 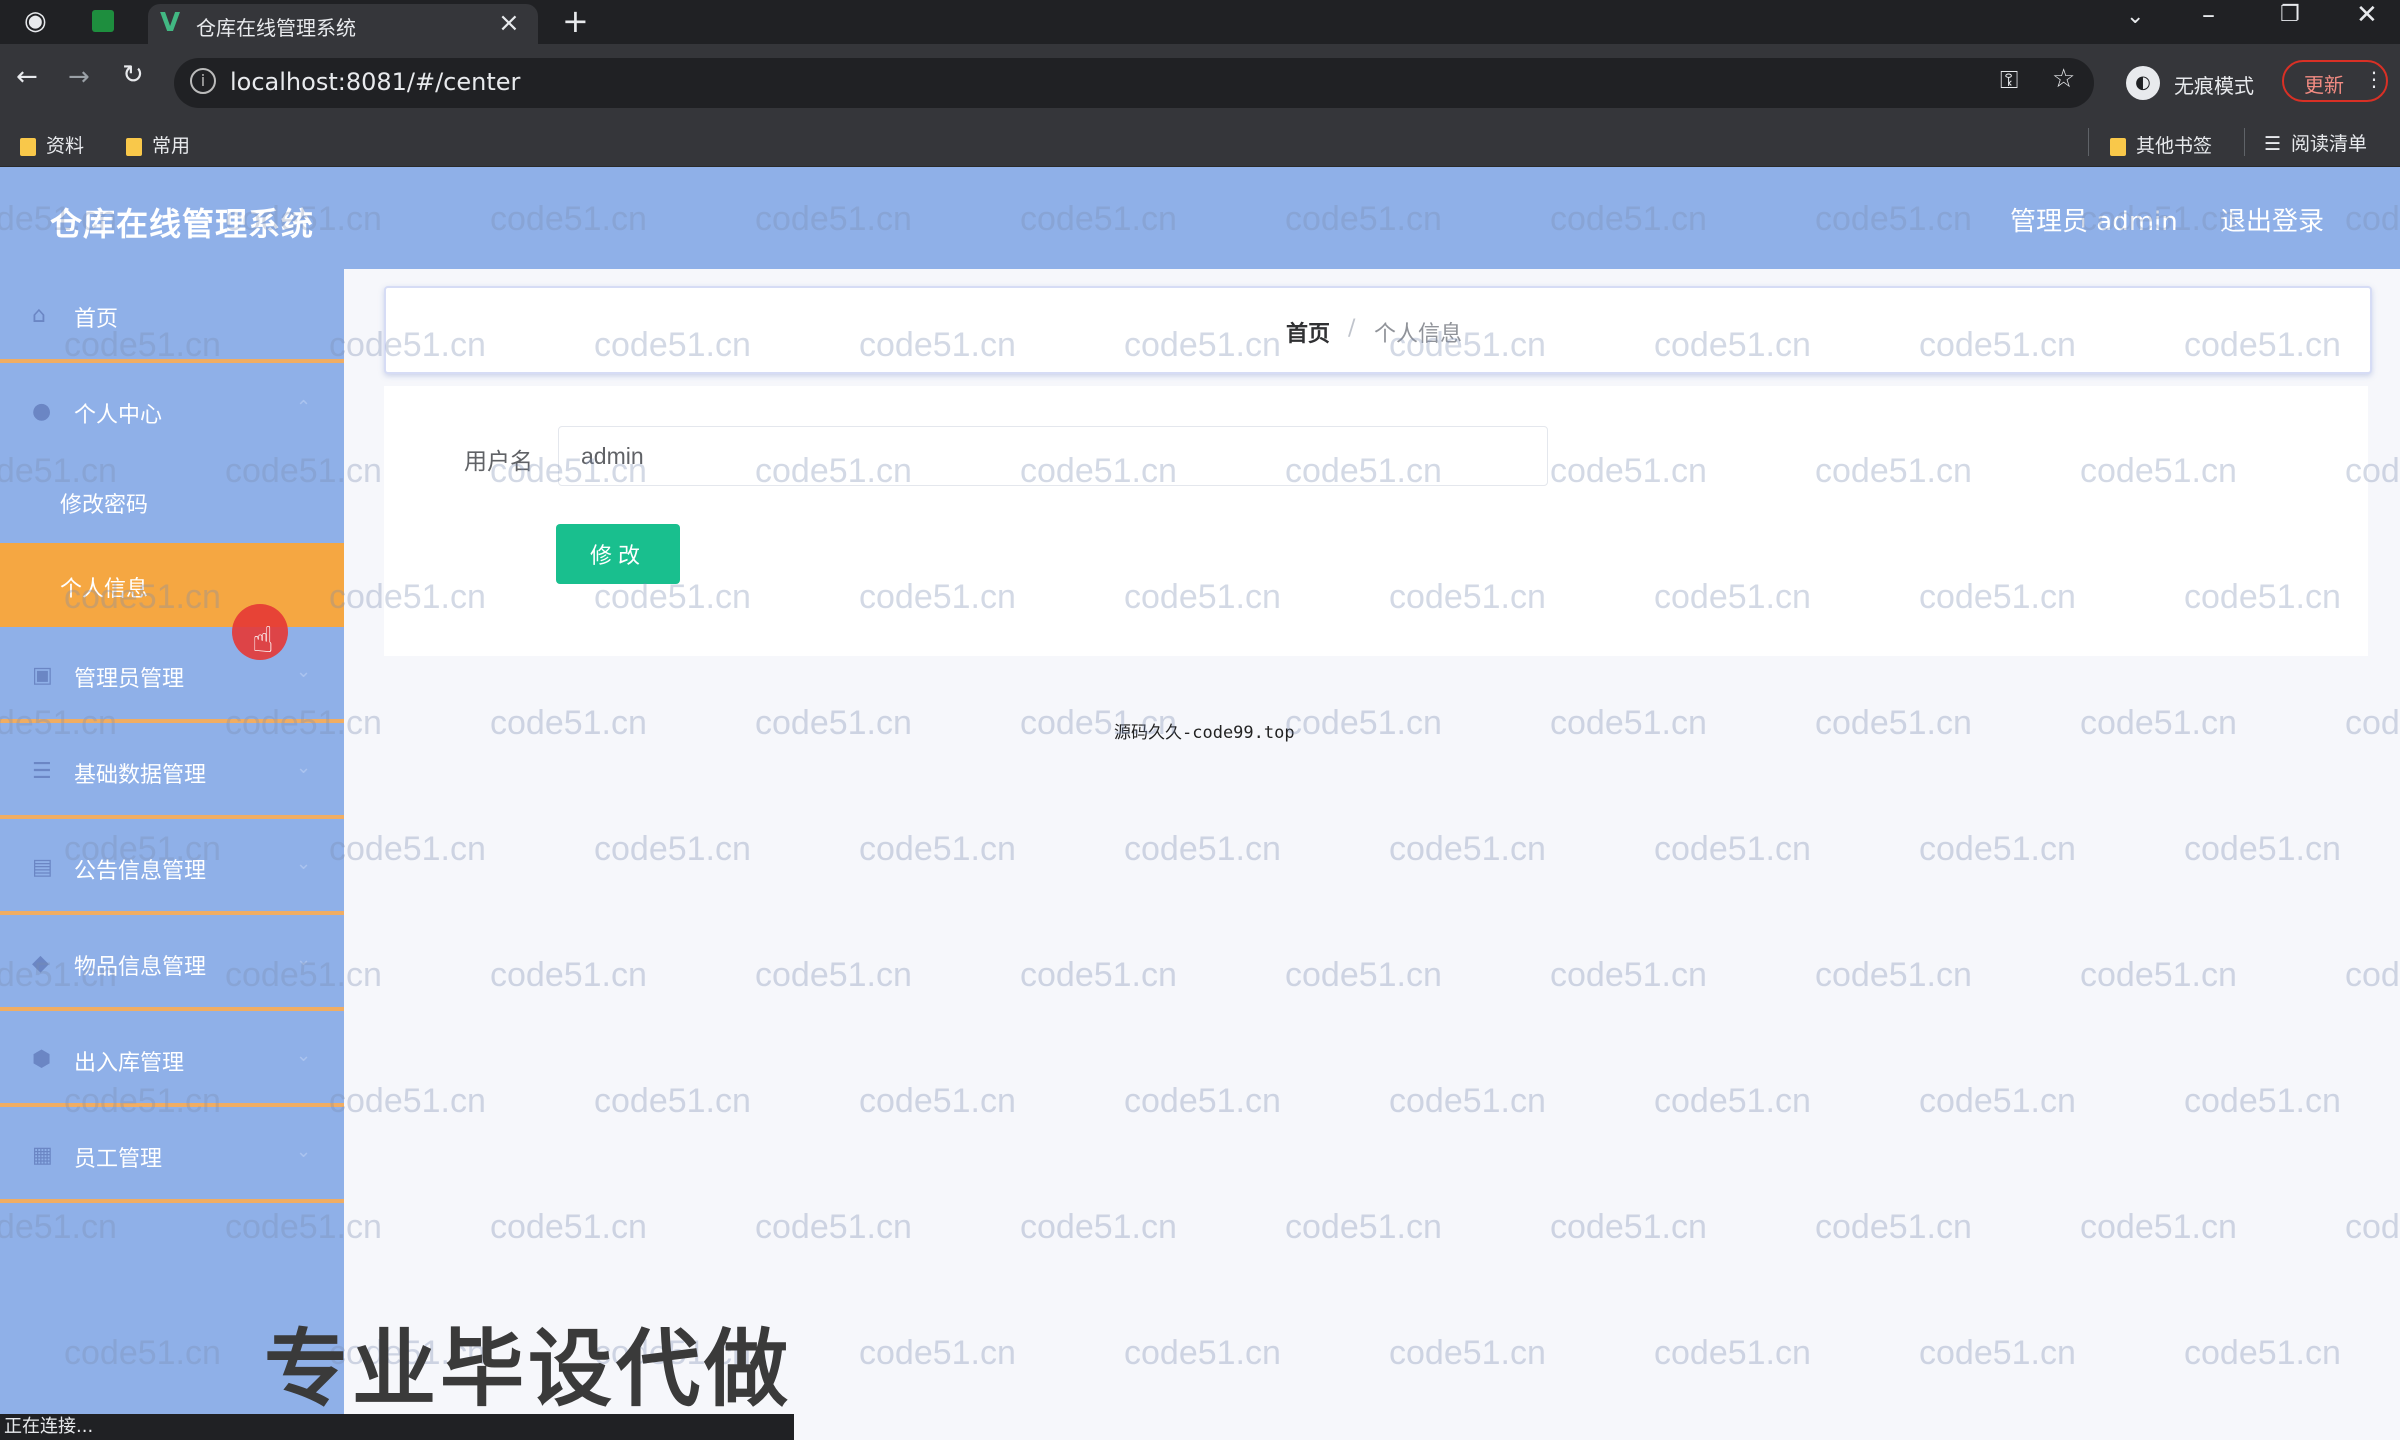 I want to click on browser-tab: V 仓库在线管理系统 ×, so click(x=343, y=24).